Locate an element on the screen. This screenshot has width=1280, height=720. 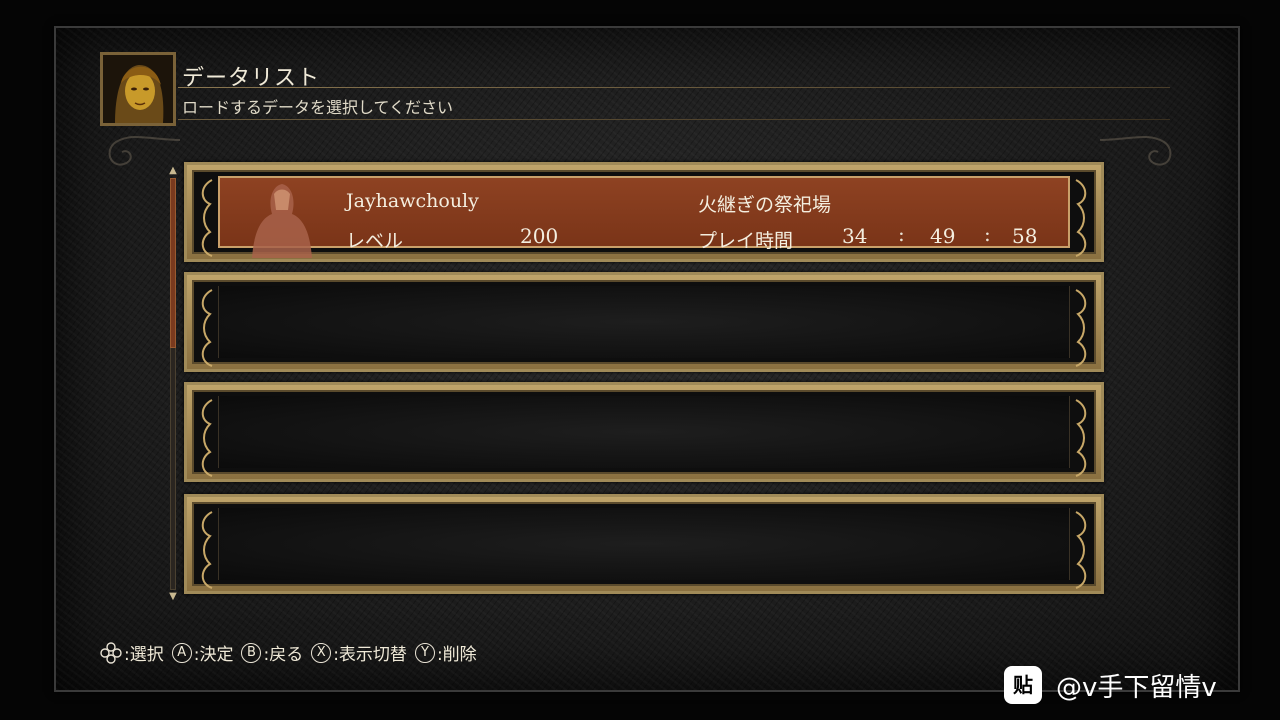
watermark: 贴 @v手下留情v is located at coordinates (1110, 685).